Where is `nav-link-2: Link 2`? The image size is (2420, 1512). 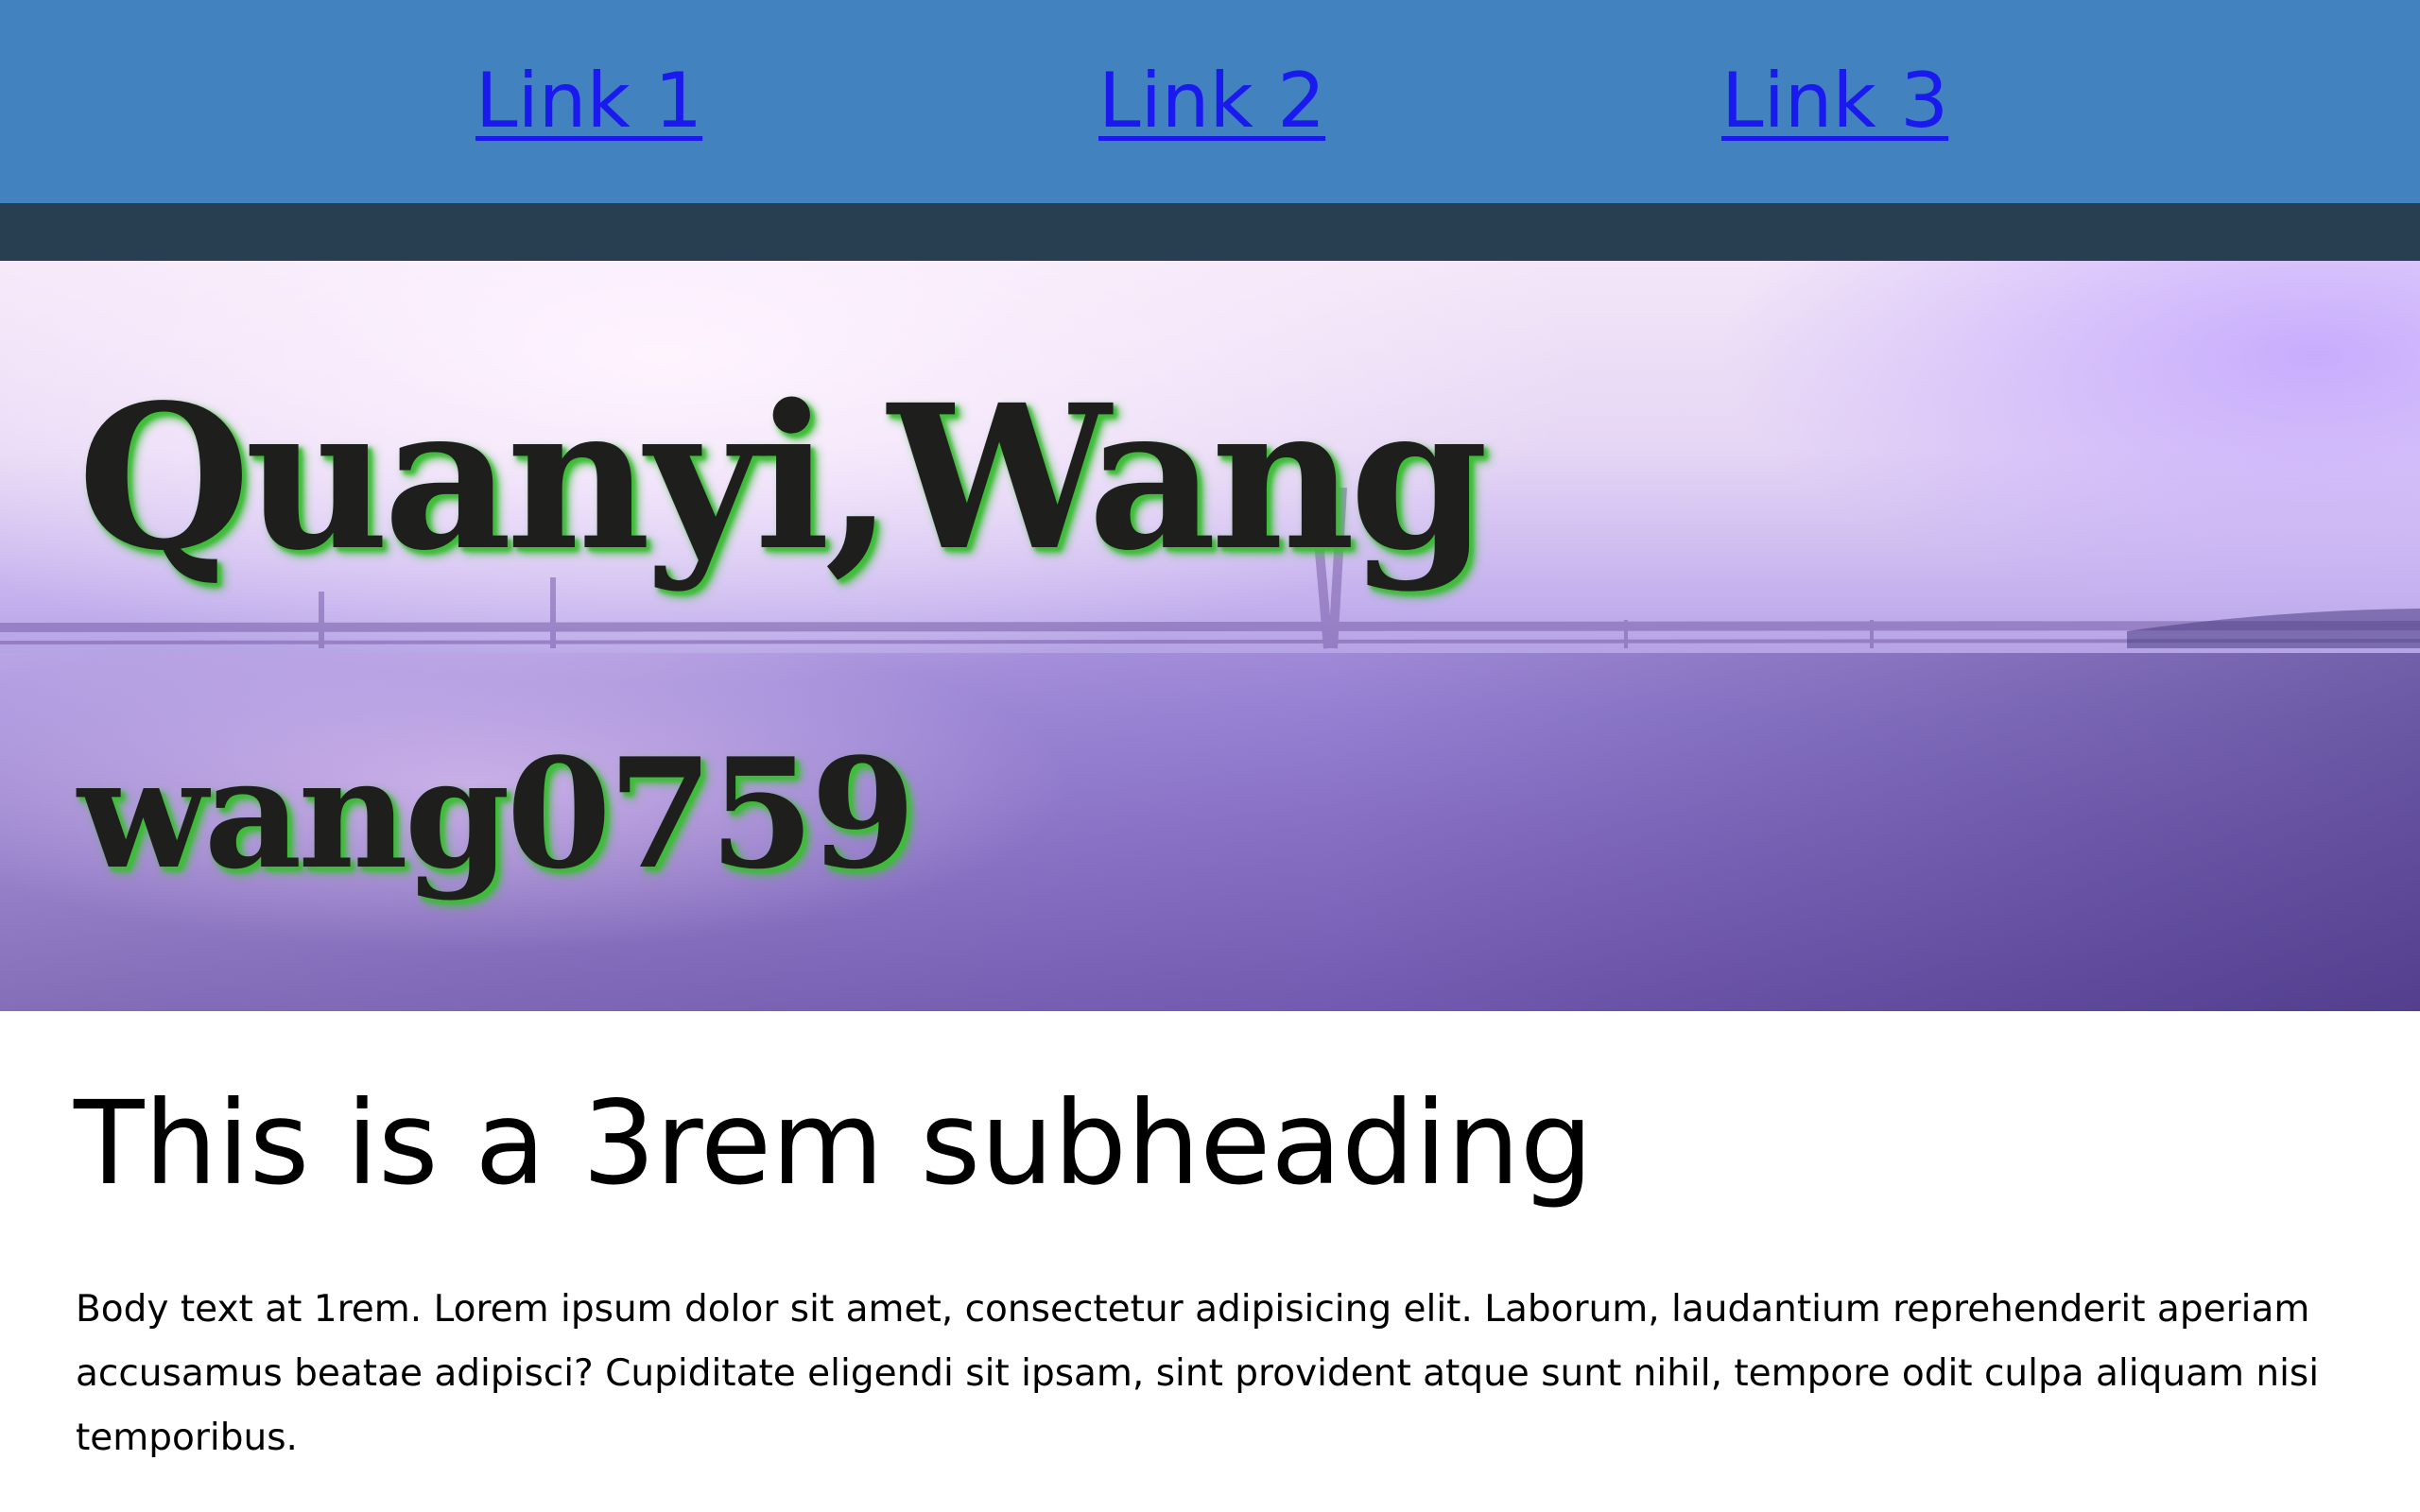
nav-link-2: Link 2 is located at coordinates (1211, 101).